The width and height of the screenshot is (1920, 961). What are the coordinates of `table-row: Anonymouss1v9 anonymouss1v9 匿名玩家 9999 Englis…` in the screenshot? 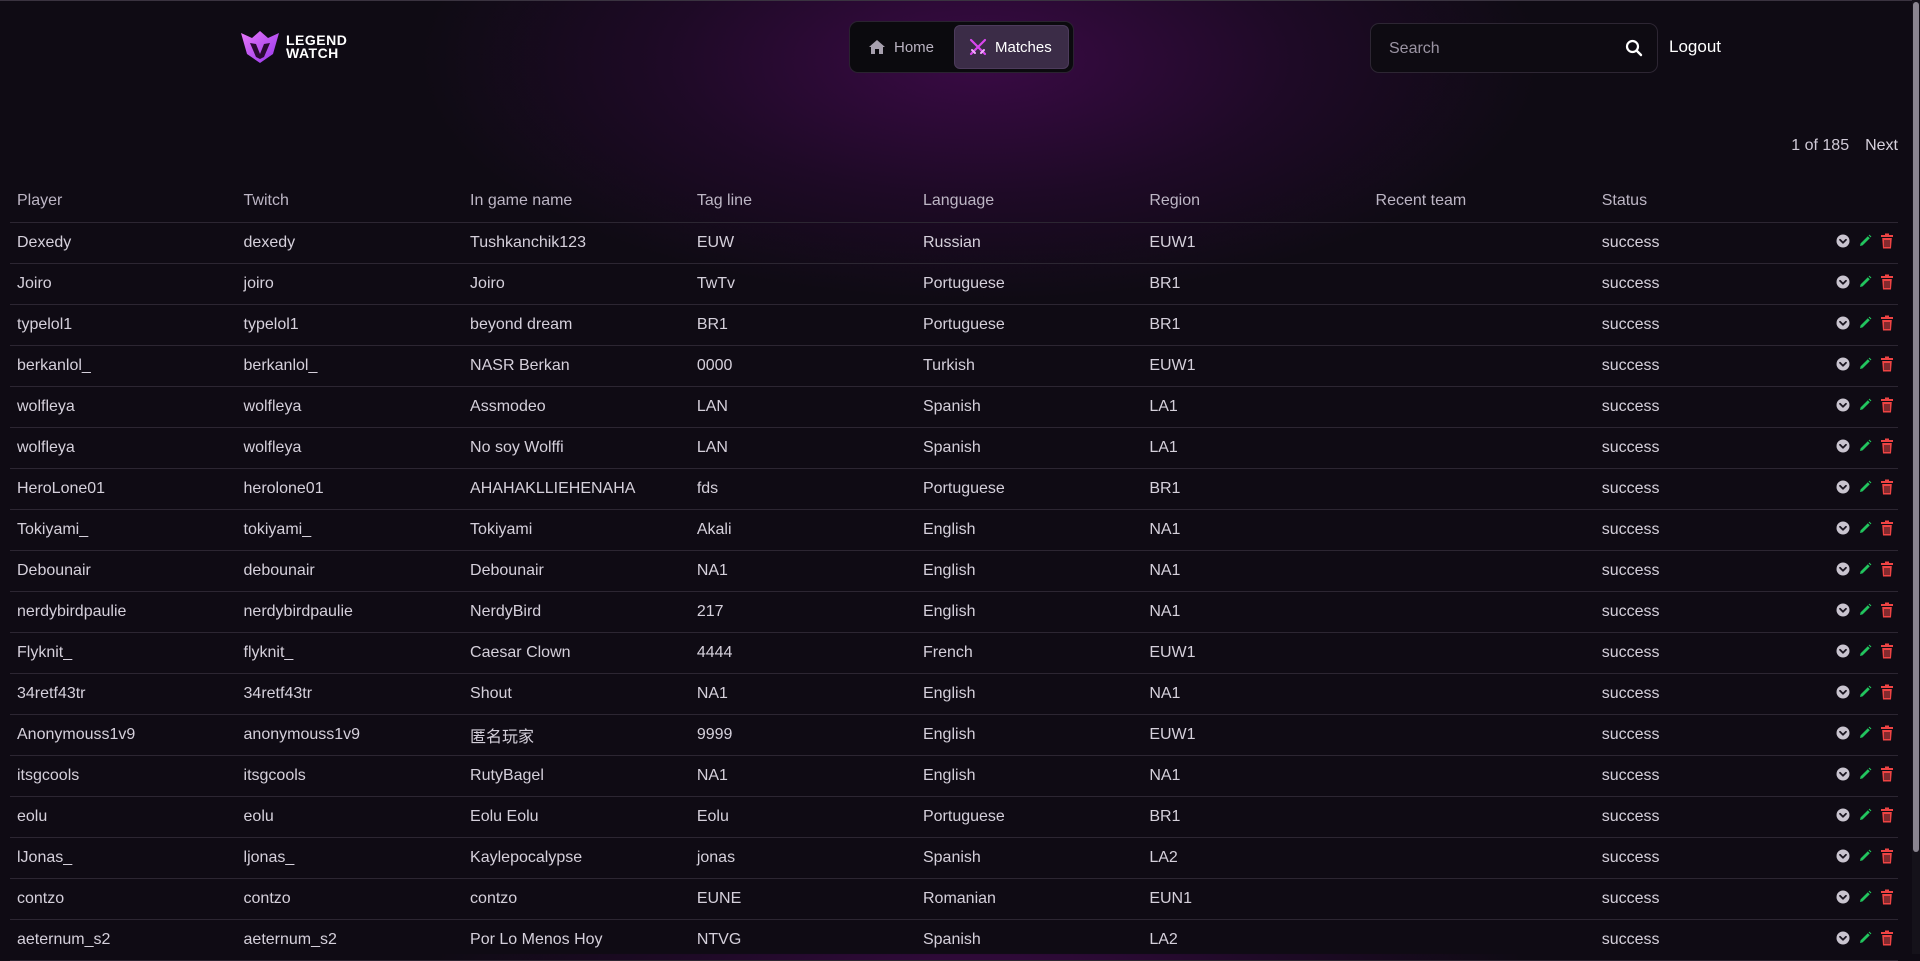 It's located at (954, 735).